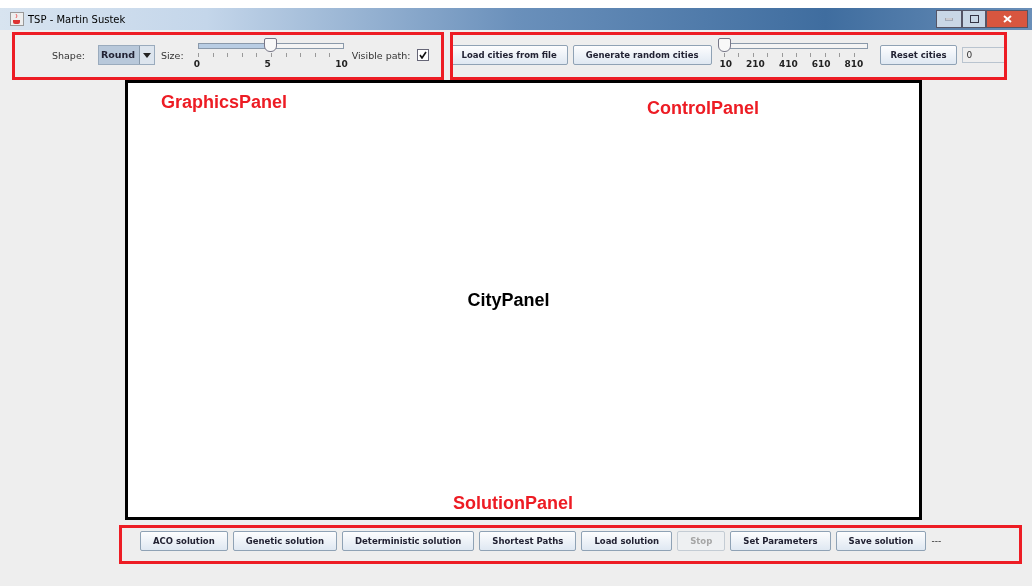 The width and height of the screenshot is (1032, 586). I want to click on solution-button: Save solution, so click(881, 541).